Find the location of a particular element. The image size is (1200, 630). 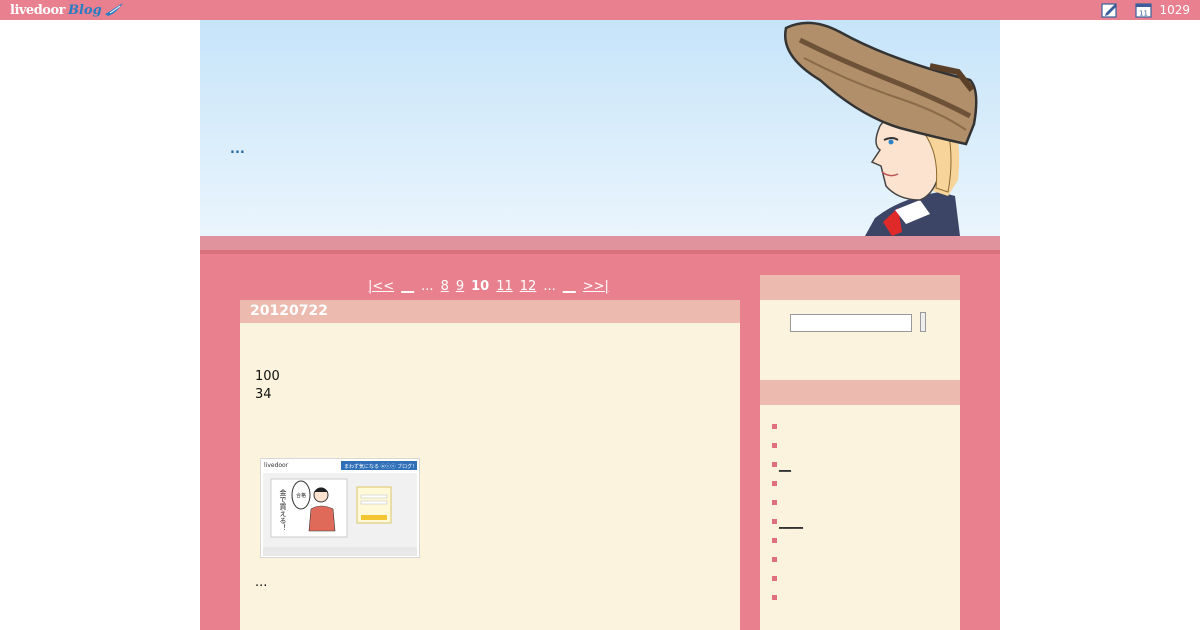

sidebar-list: __ ____ is located at coordinates (860, 506).